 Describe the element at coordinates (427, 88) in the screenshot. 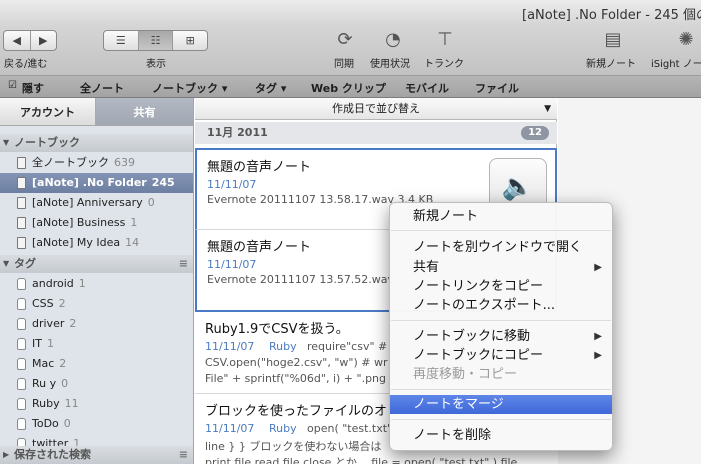

I see `filter-mobile: モバイル` at that location.